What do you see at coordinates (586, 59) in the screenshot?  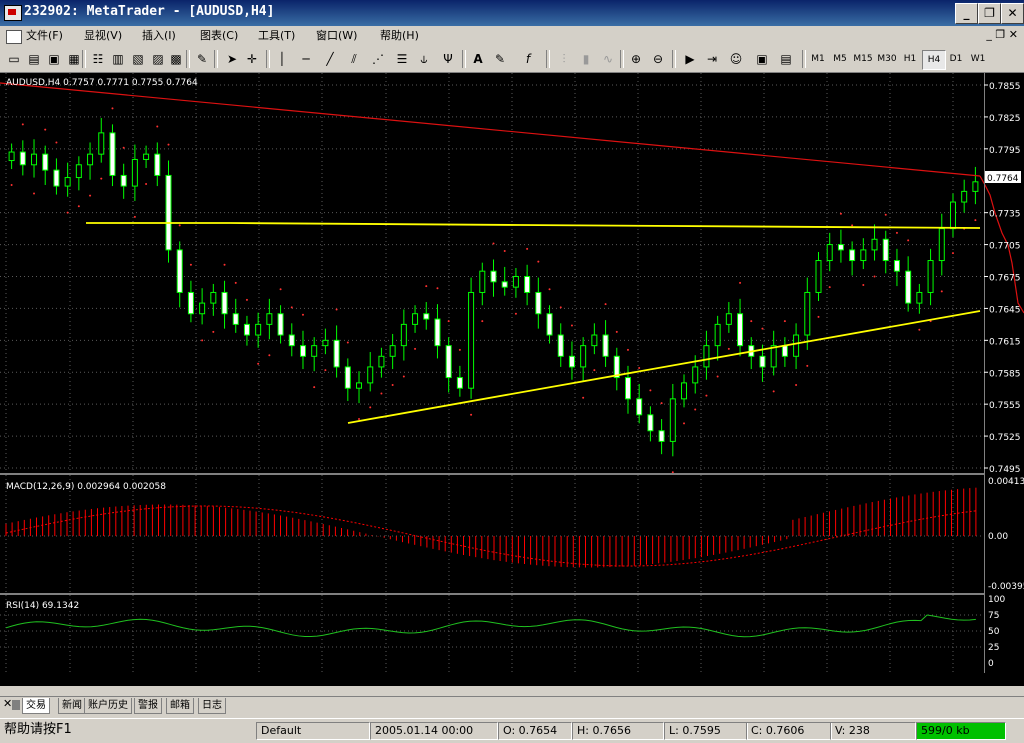 I see `candlestick-icon: ▮` at bounding box center [586, 59].